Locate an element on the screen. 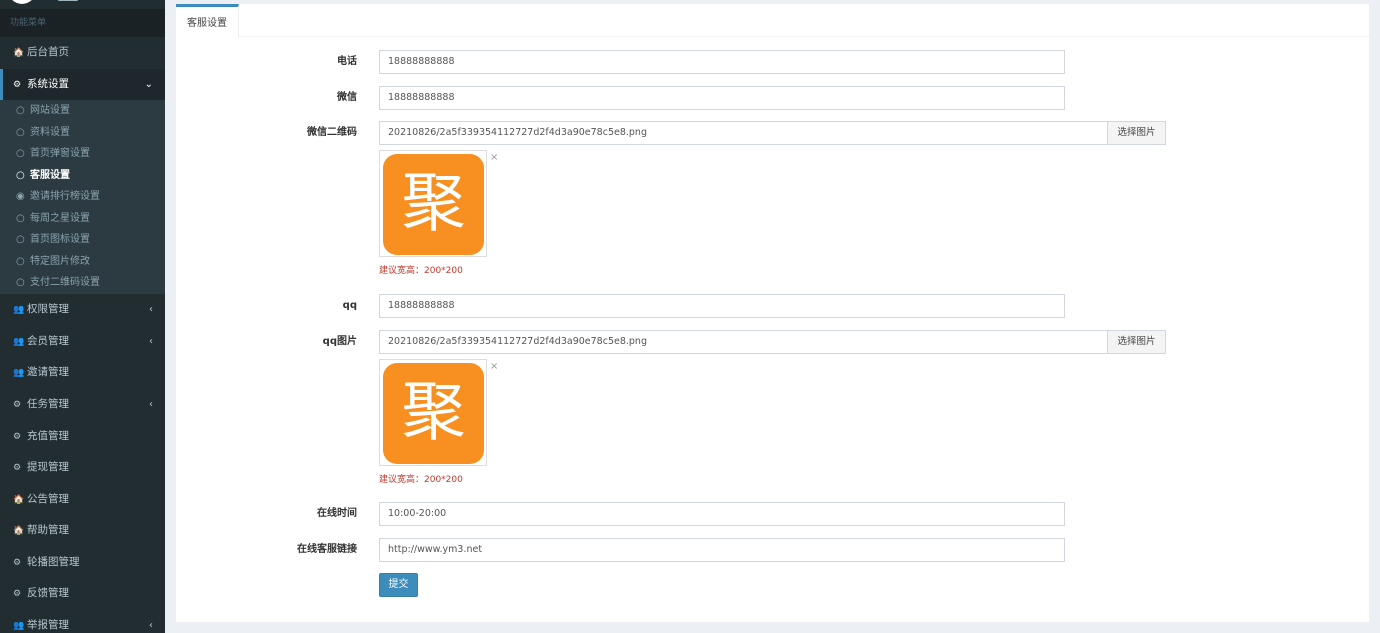  submenu-item-popup-settings: ○ 首页弹窗设置 is located at coordinates (82, 154).